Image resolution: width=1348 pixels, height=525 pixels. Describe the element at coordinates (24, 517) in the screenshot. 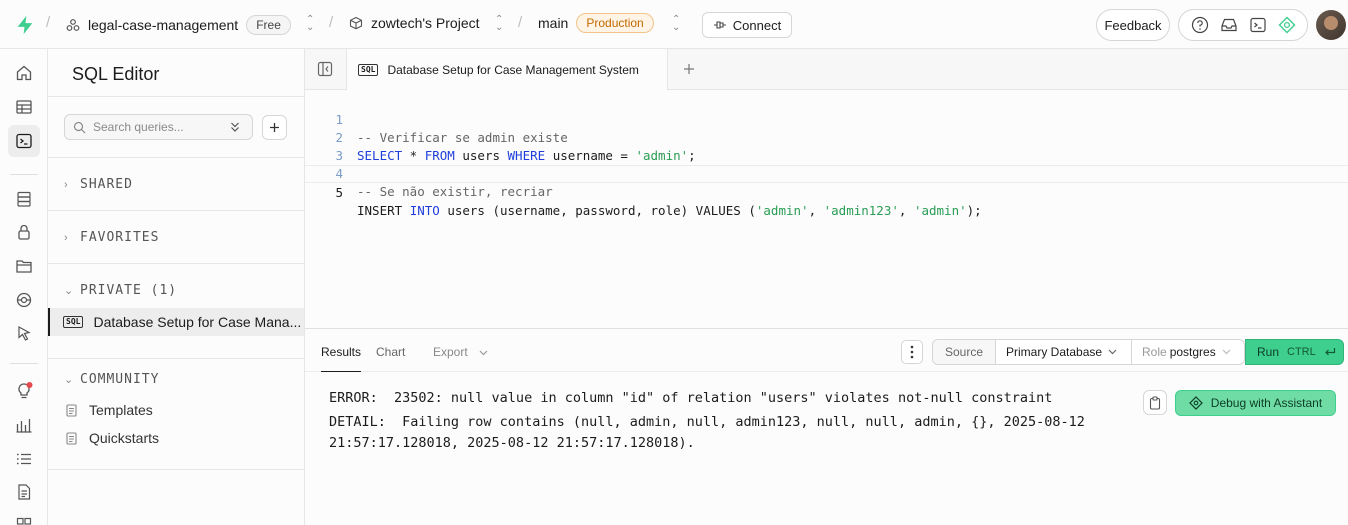

I see `nav-integrations` at that location.